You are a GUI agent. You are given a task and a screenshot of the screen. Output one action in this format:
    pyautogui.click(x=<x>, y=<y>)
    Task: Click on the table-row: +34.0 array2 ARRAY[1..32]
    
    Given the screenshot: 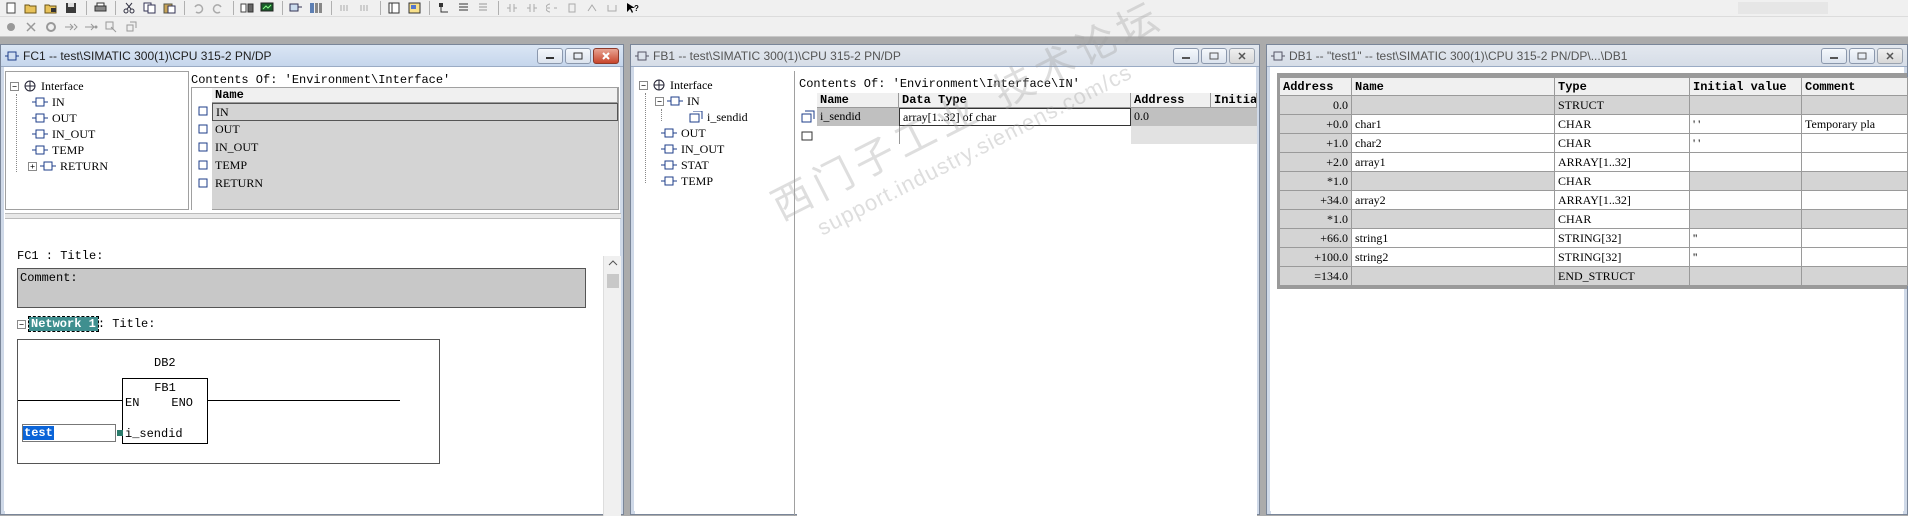 What is the action you would take?
    pyautogui.click(x=1593, y=200)
    